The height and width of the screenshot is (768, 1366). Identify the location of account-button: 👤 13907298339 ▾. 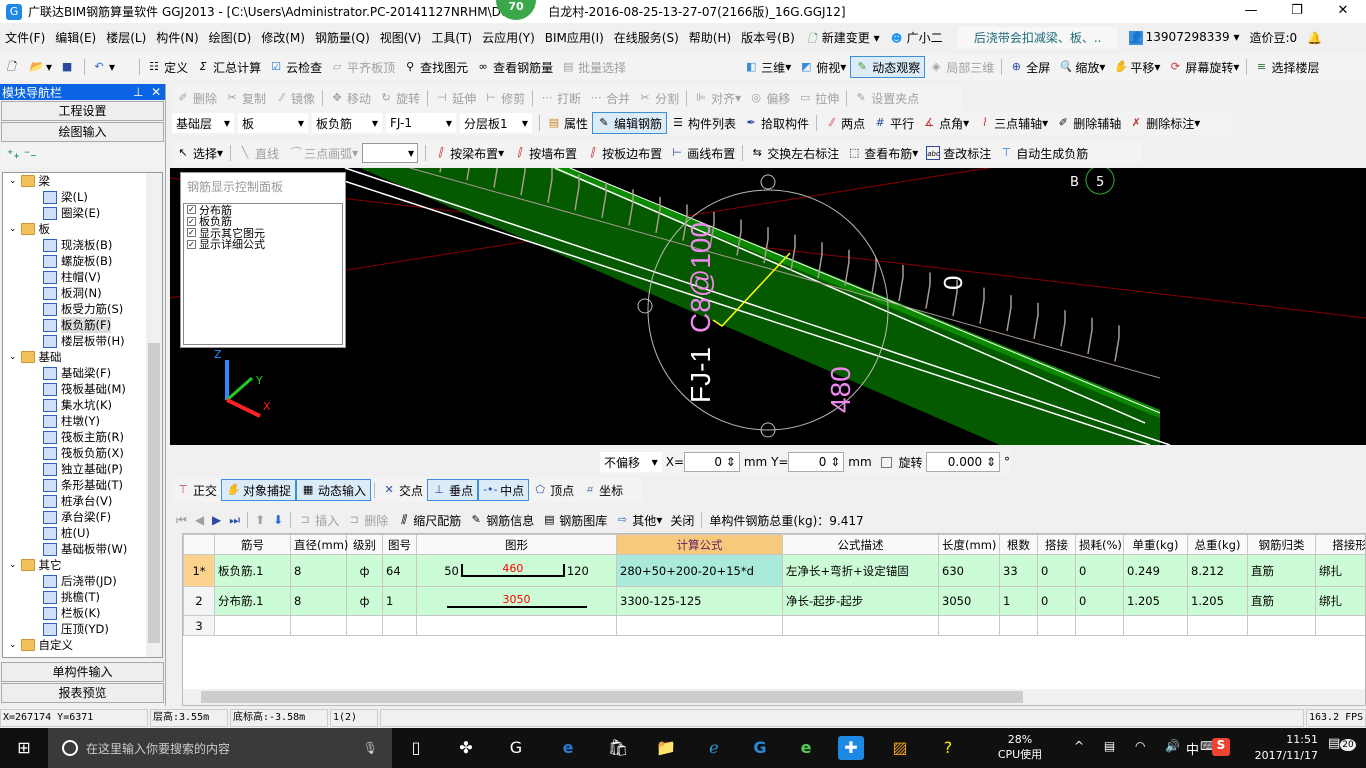
(1184, 37).